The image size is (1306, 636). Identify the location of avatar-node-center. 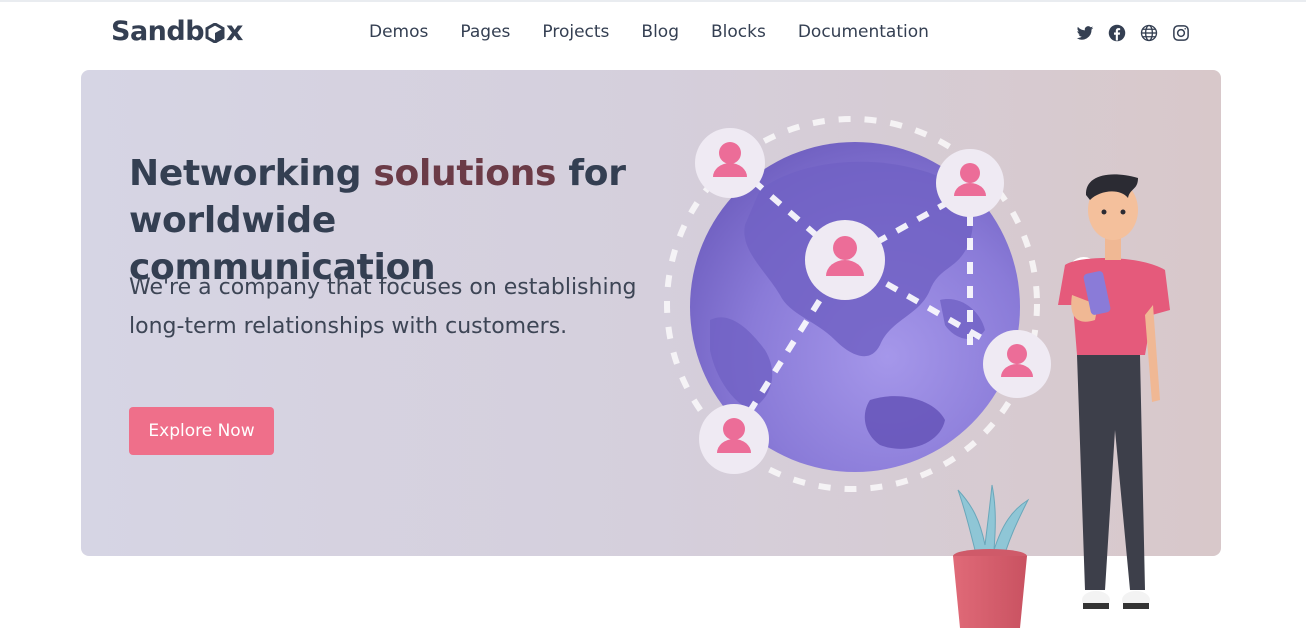
(845, 260).